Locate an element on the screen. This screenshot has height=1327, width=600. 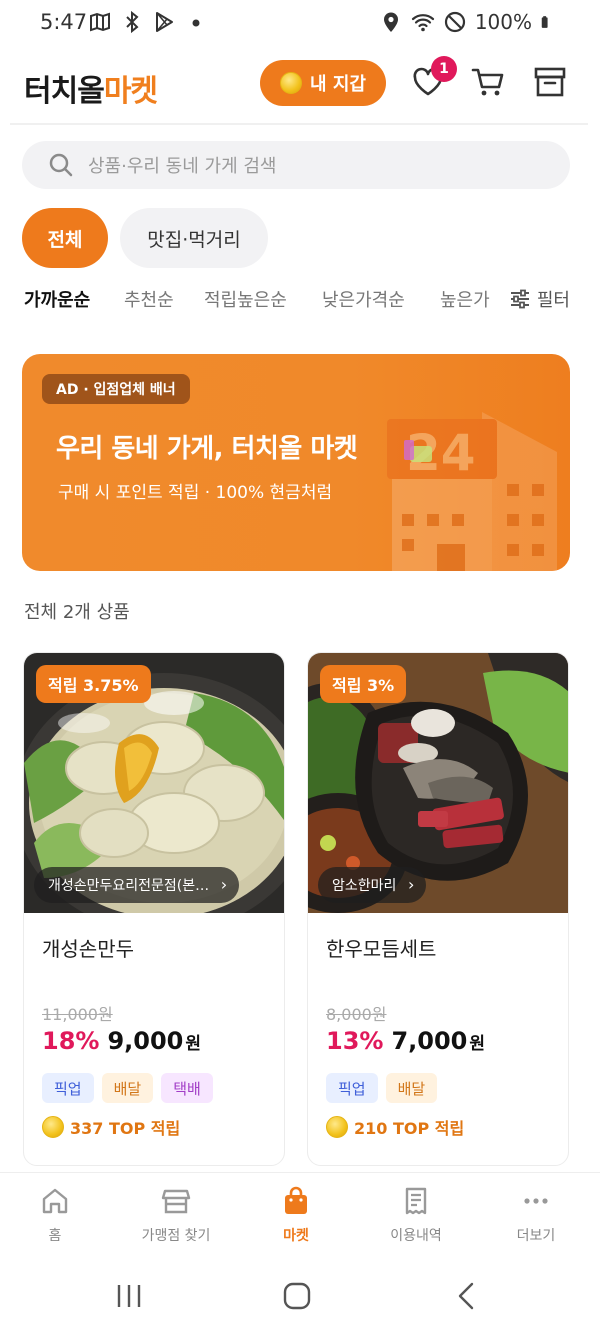
dot-icon is located at coordinates (196, 23).